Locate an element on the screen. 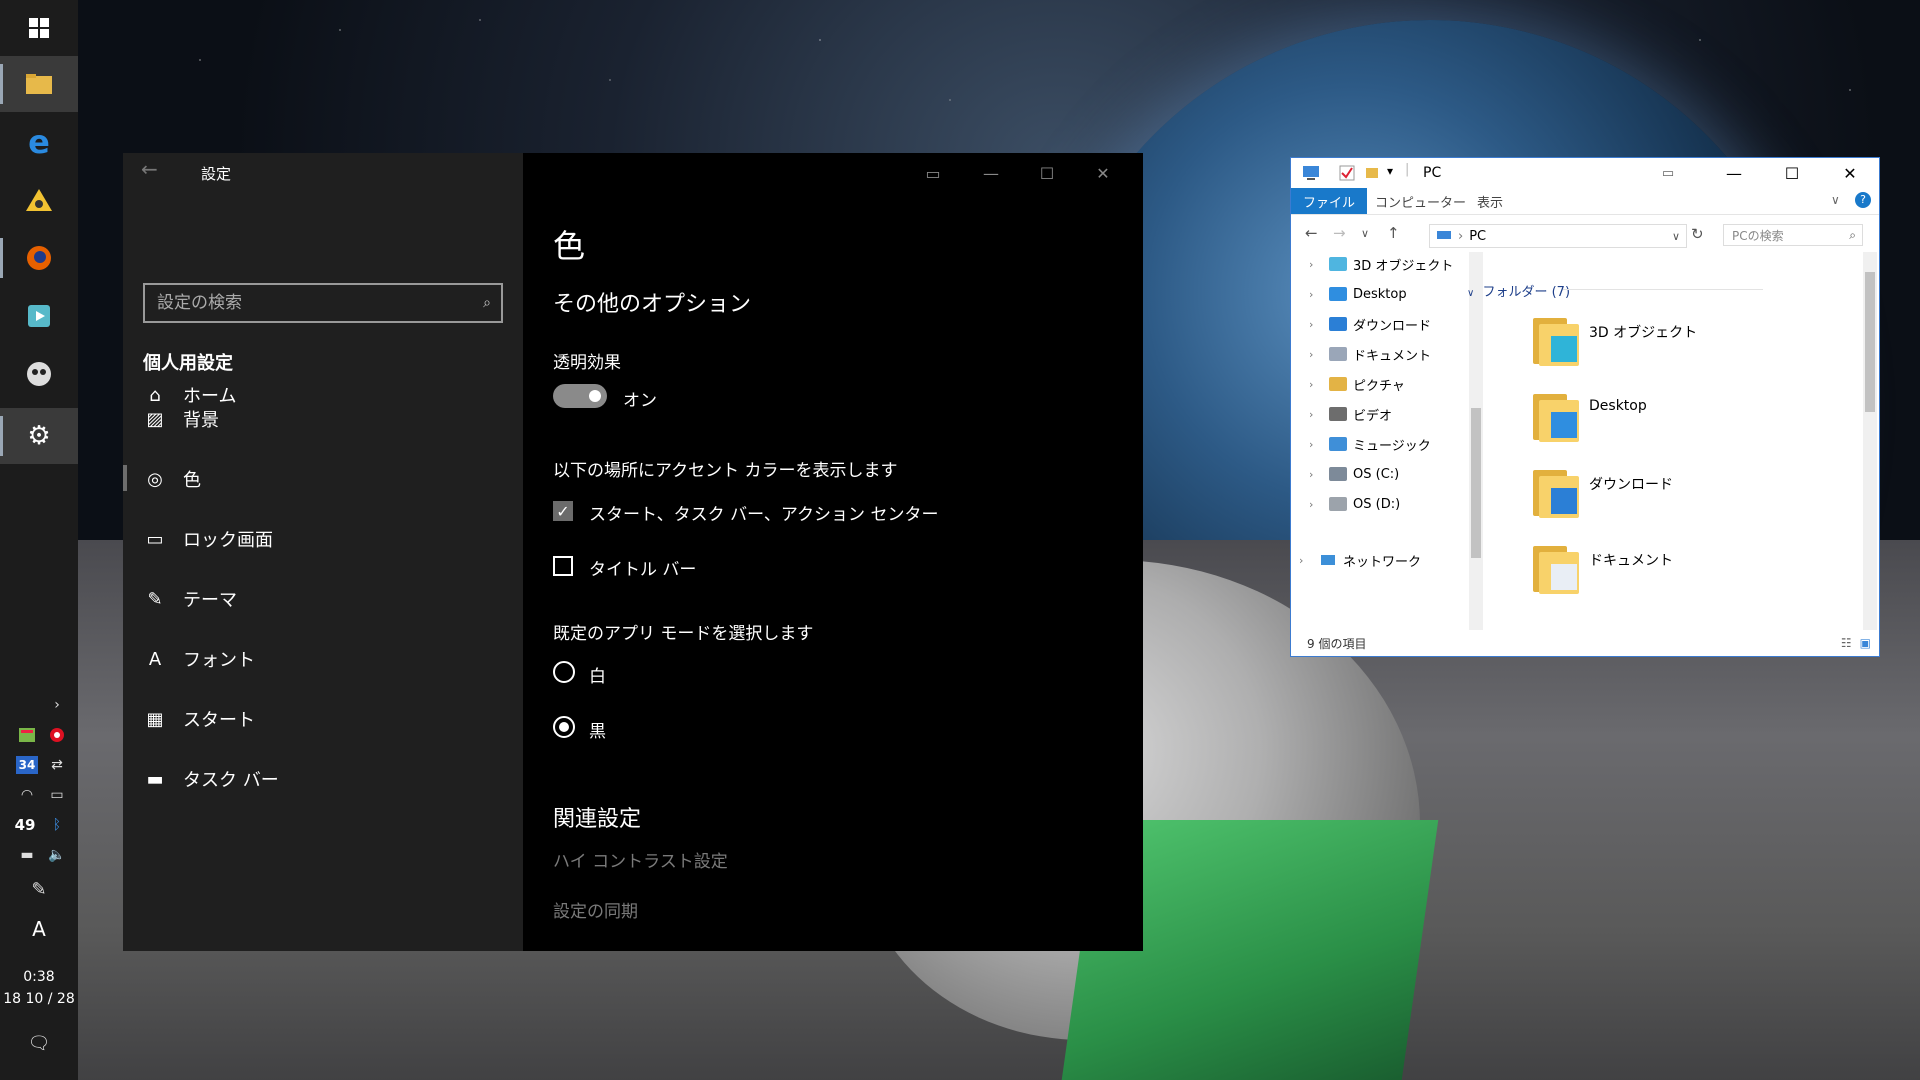 The height and width of the screenshot is (1080, 1920). settings-search: ⌕ is located at coordinates (323, 303).